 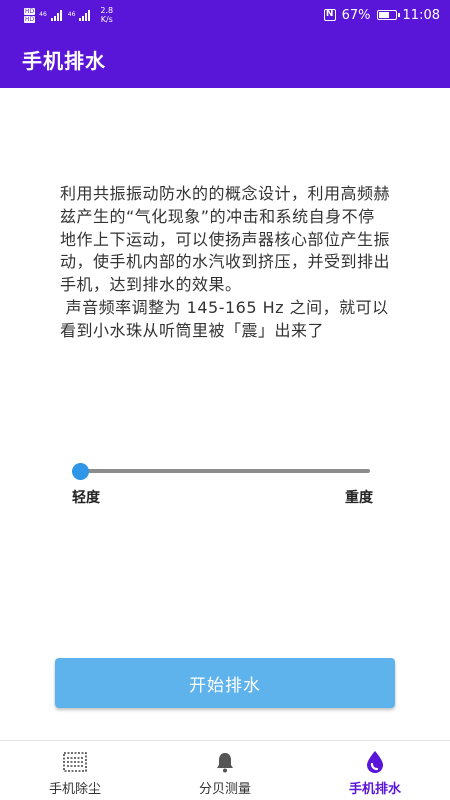 I want to click on intensity-slider, so click(x=221, y=471).